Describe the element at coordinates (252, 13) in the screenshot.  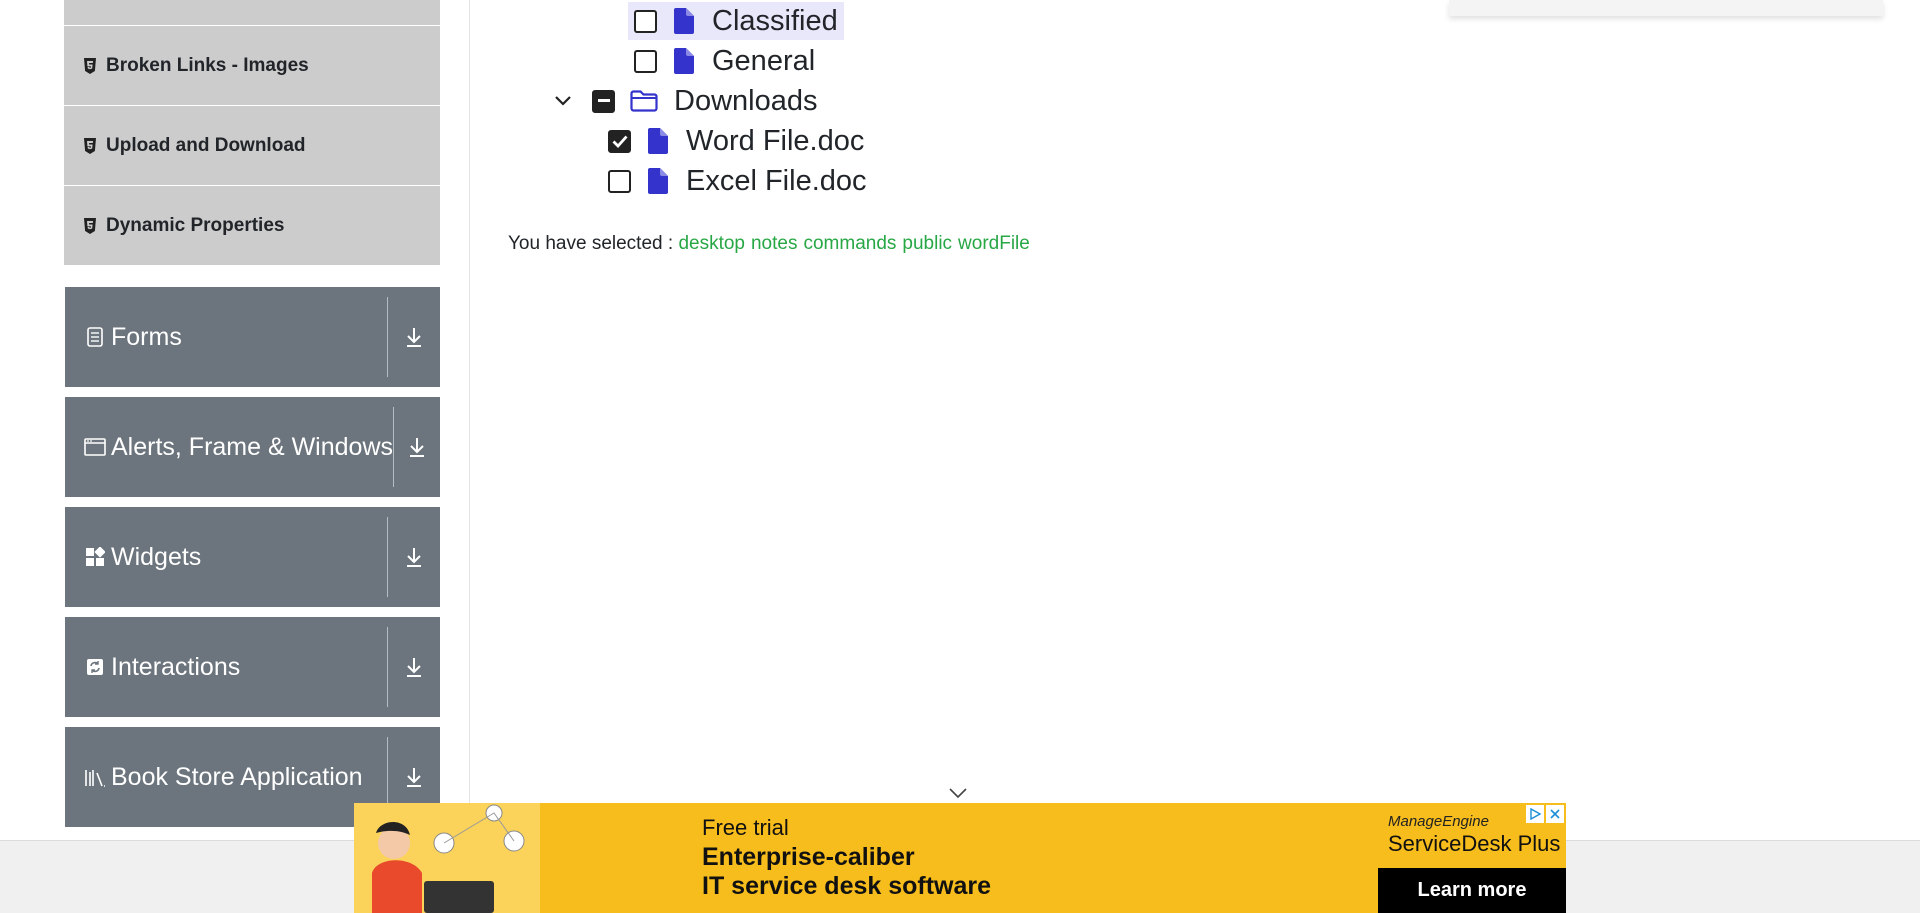
I see `submenu-item-partial` at that location.